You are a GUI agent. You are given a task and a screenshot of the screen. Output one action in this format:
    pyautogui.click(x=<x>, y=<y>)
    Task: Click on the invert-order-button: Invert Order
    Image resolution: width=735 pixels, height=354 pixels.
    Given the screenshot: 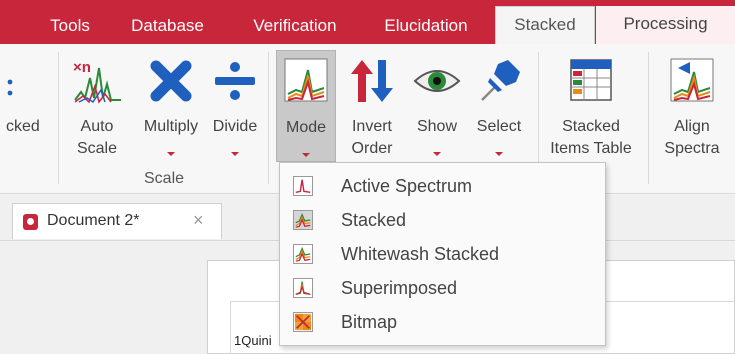 What is the action you would take?
    pyautogui.click(x=372, y=104)
    